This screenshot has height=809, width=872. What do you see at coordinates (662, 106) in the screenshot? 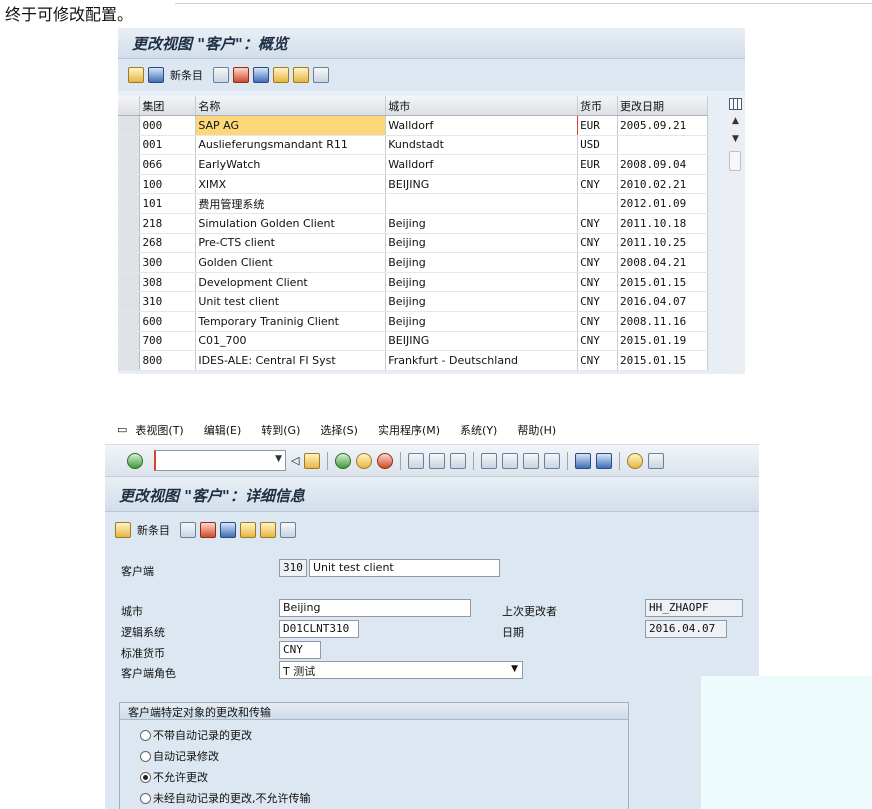
I see `column-header: 更改日期` at bounding box center [662, 106].